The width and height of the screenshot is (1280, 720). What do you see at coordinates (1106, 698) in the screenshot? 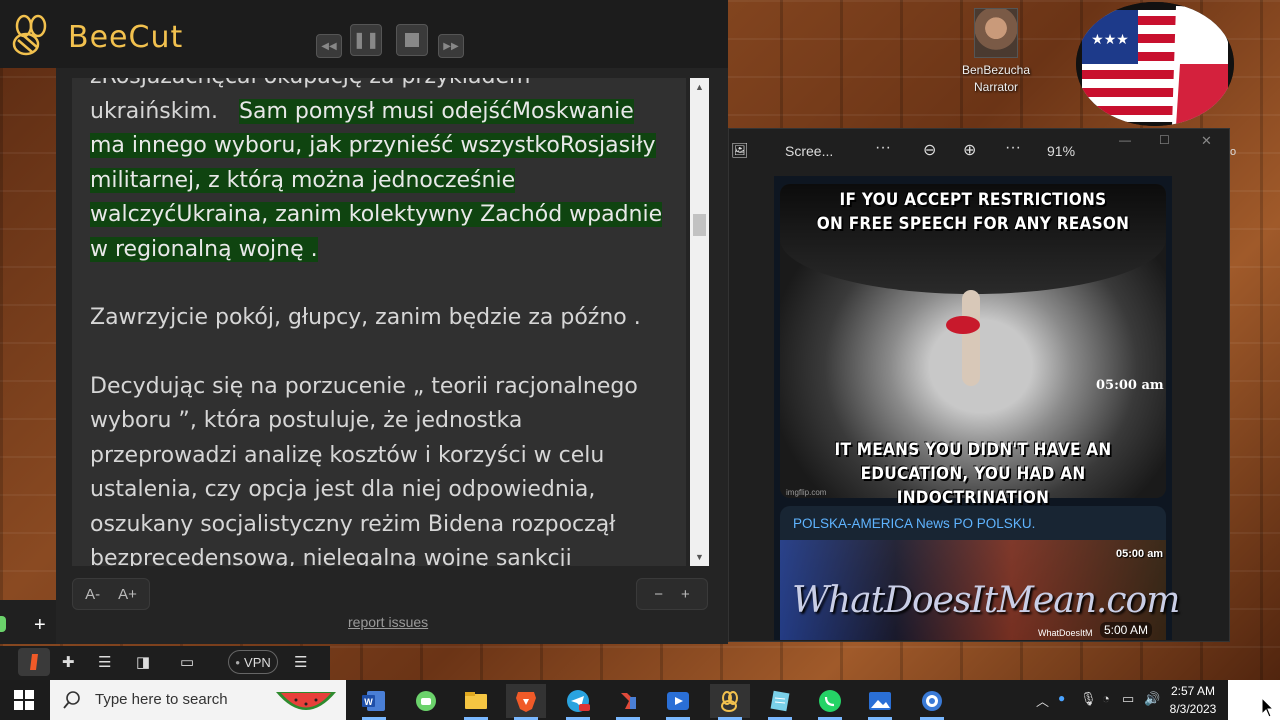
I see `network-icon: ◔` at bounding box center [1106, 698].